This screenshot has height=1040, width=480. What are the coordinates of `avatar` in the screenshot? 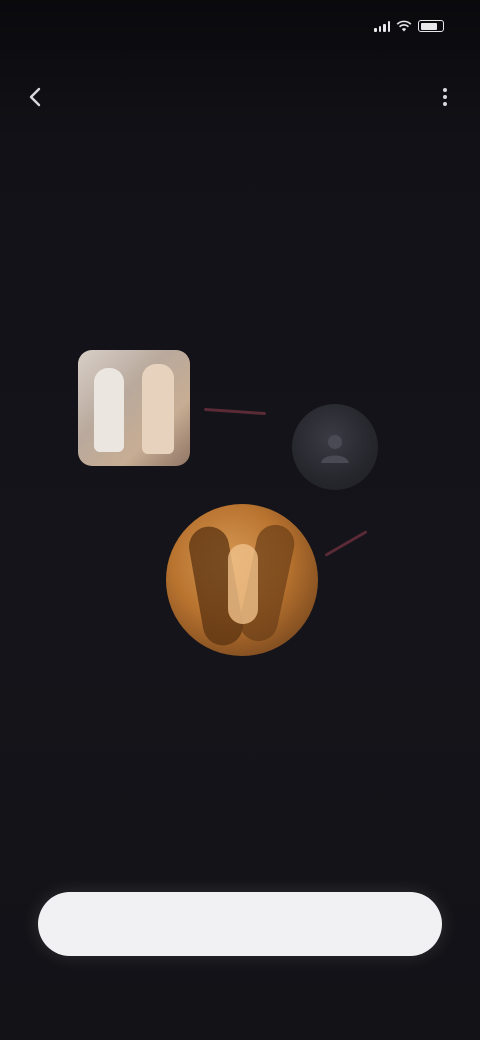 It's located at (335, 447).